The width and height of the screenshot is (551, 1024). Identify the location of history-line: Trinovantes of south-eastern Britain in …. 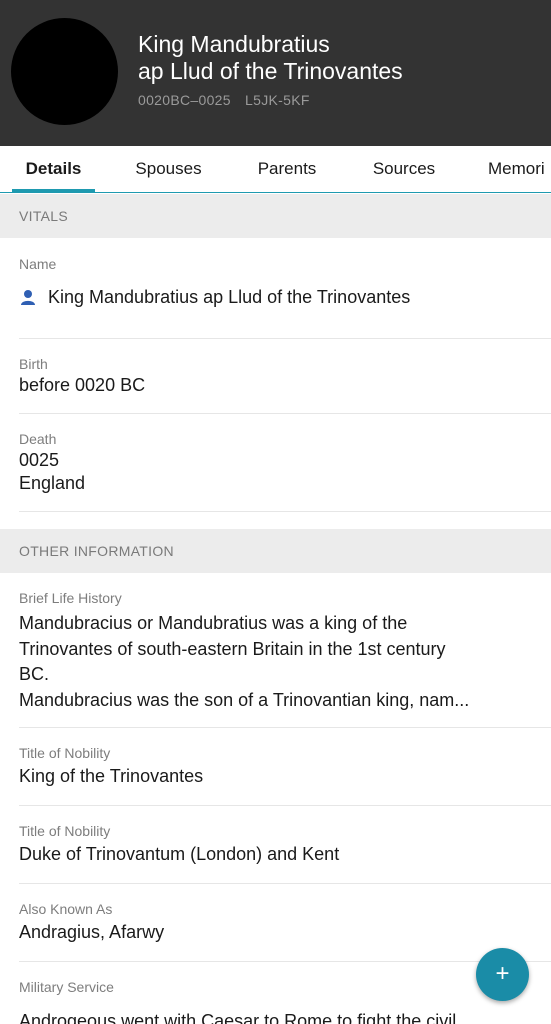
(232, 648).